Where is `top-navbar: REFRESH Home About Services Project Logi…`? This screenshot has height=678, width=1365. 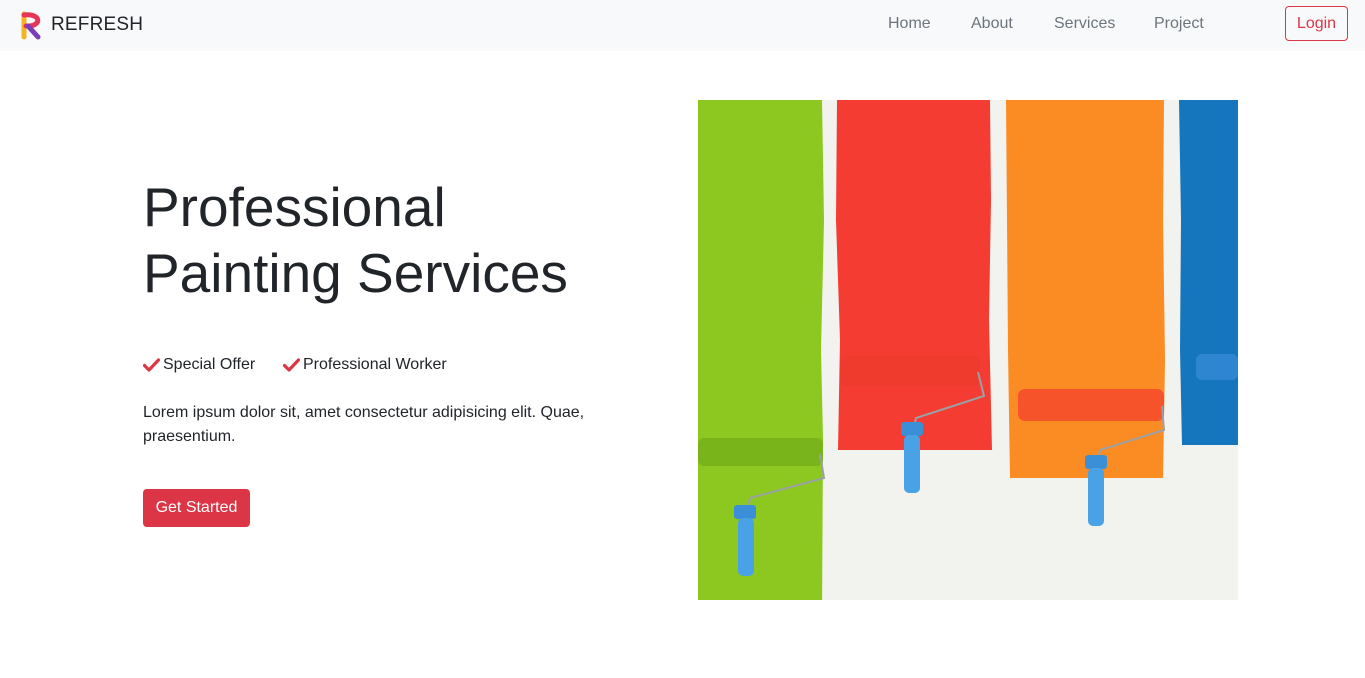 top-navbar: REFRESH Home About Services Project Logi… is located at coordinates (682, 25).